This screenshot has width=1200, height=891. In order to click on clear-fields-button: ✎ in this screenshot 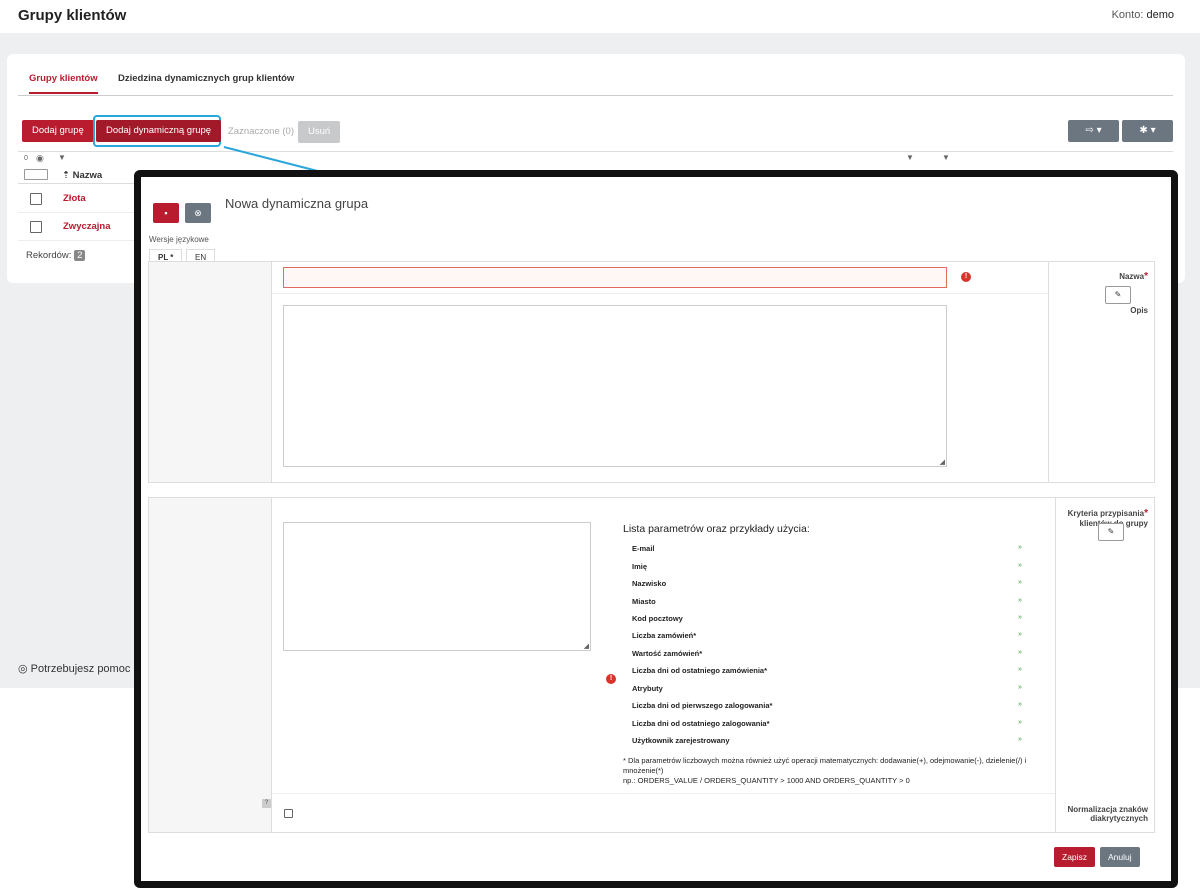, I will do `click(1118, 295)`.